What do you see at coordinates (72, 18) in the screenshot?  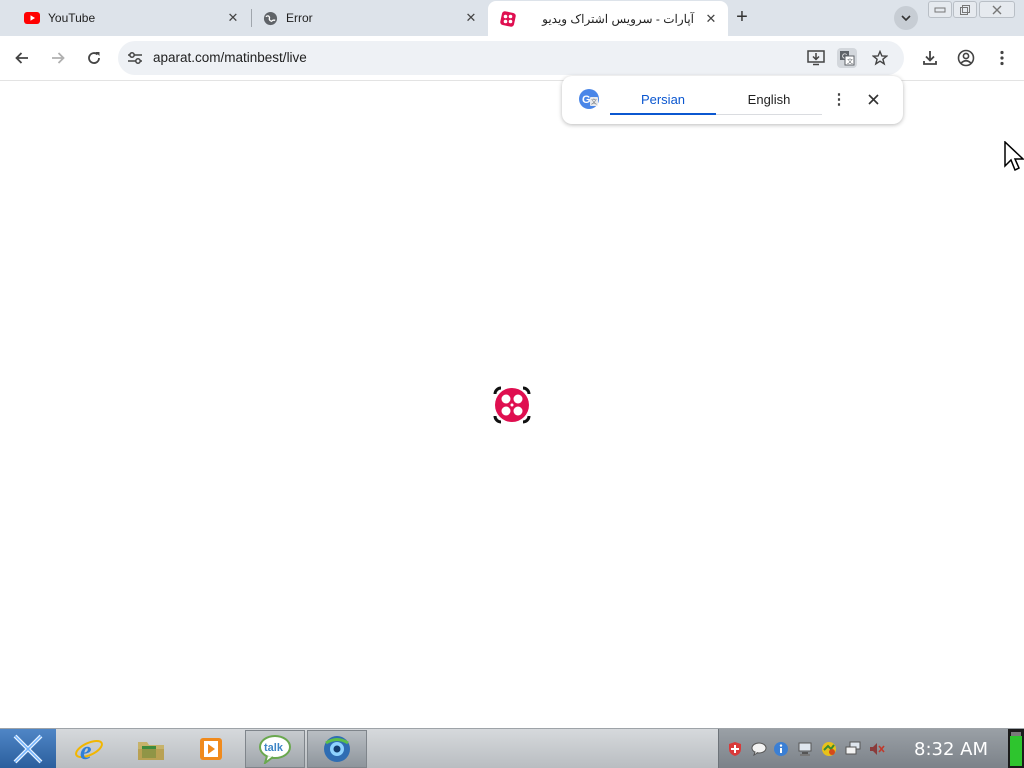 I see `tab-title: YouTube` at bounding box center [72, 18].